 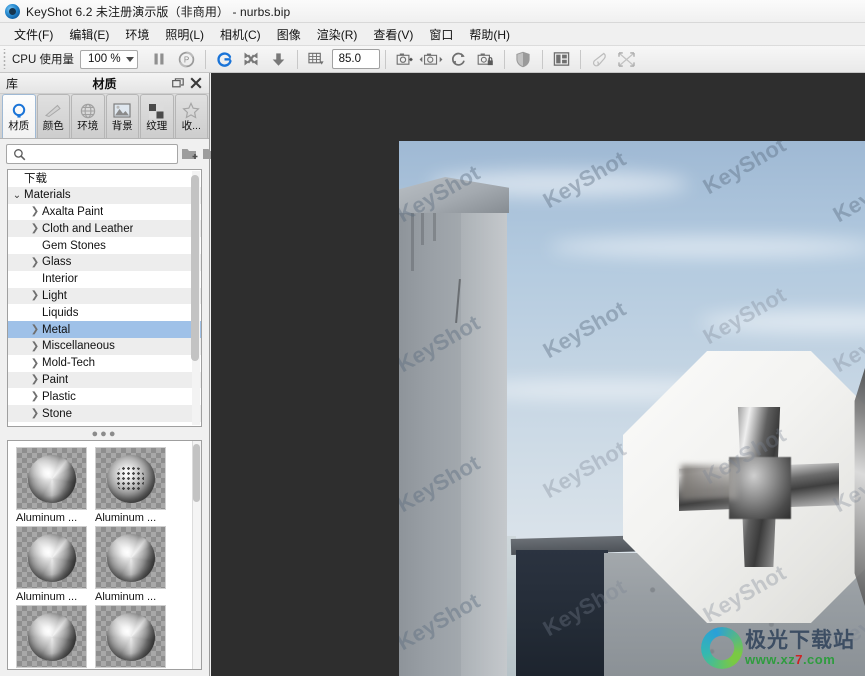 I want to click on tree-row: ❯ Cloth and Leather, so click(x=104, y=229).